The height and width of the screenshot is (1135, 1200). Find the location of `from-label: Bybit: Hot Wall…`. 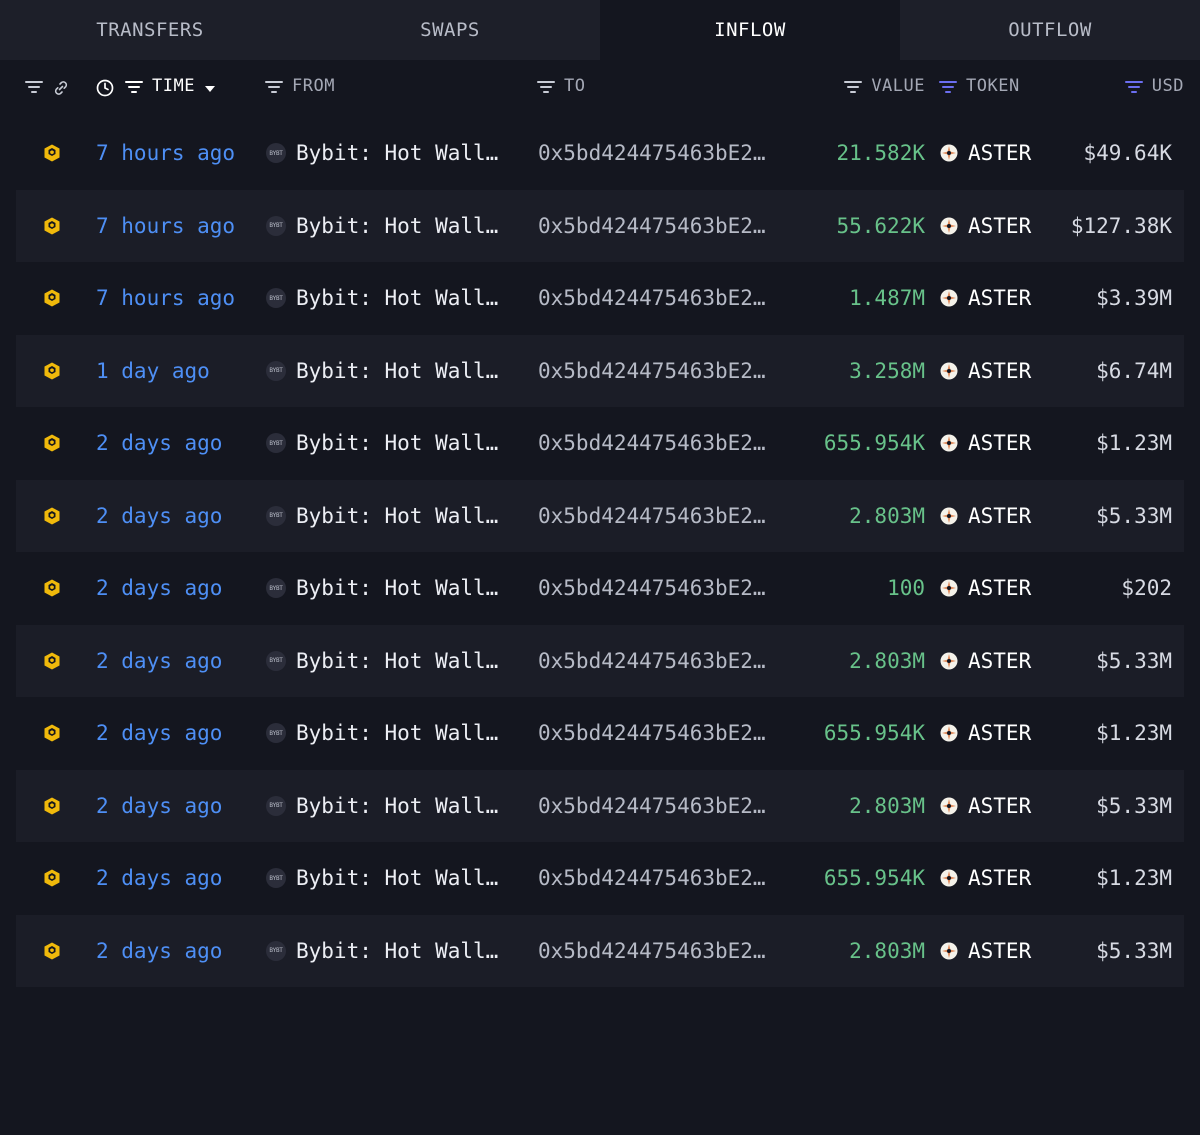

from-label: Bybit: Hot Wall… is located at coordinates (397, 298).